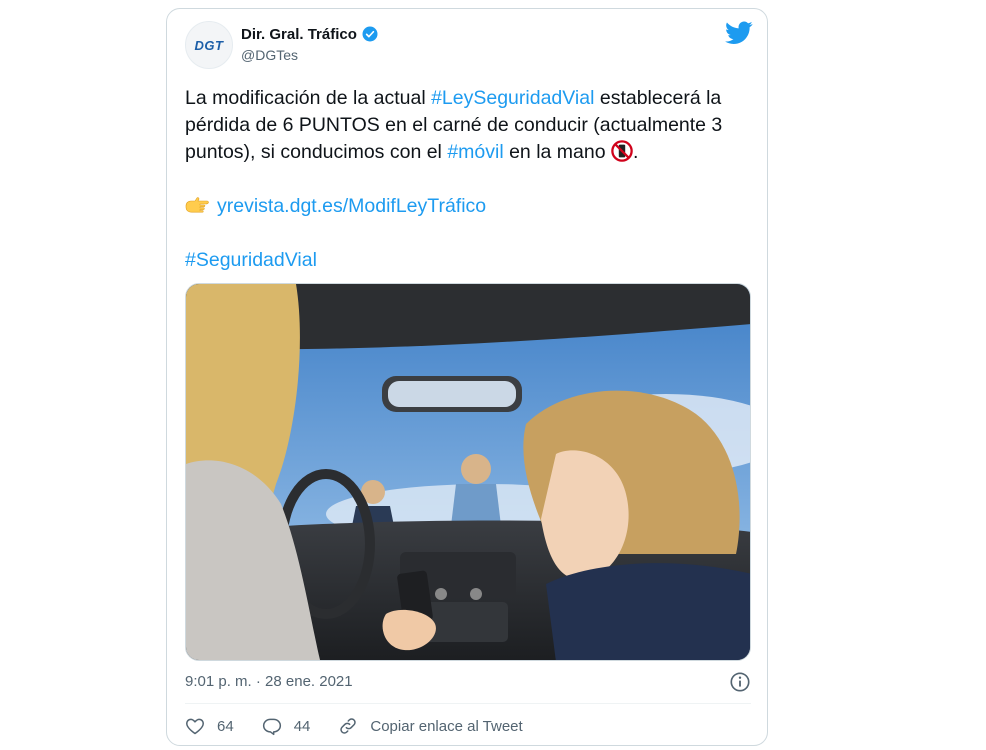  I want to click on hashtag-seguridadvial: #SeguridadVial, so click(251, 260).